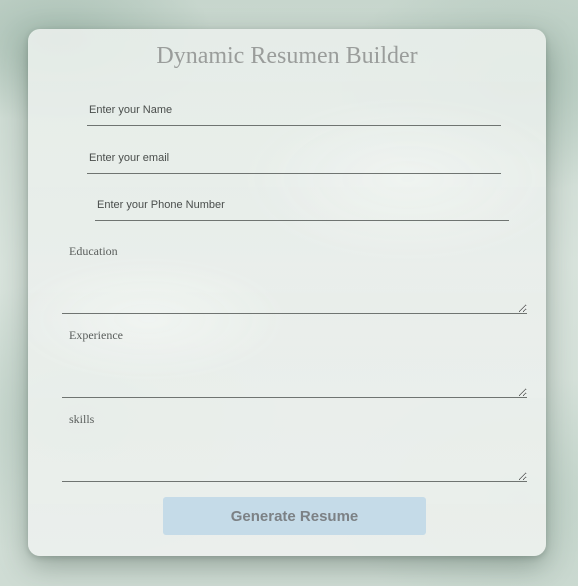 This screenshot has height=586, width=578. Describe the element at coordinates (294, 110) in the screenshot. I see `name-input` at that location.